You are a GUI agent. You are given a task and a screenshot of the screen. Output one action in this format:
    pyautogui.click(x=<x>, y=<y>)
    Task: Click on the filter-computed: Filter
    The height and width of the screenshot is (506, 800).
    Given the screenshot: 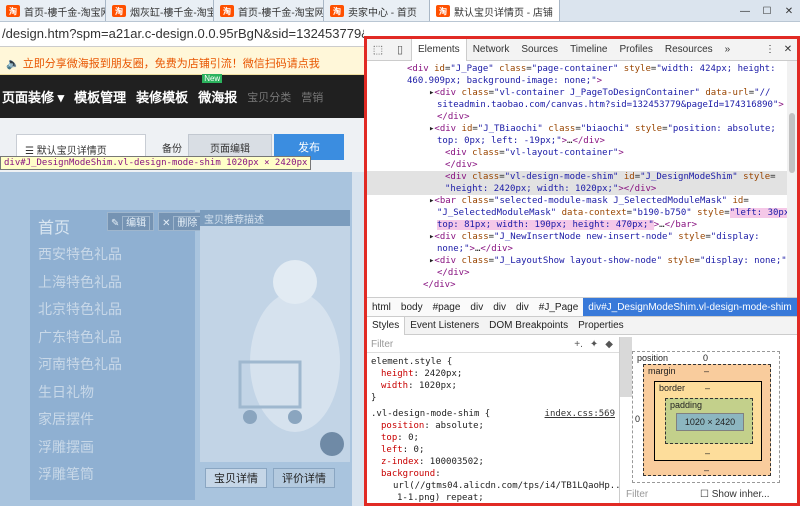 What is the action you would take?
    pyautogui.click(x=637, y=494)
    